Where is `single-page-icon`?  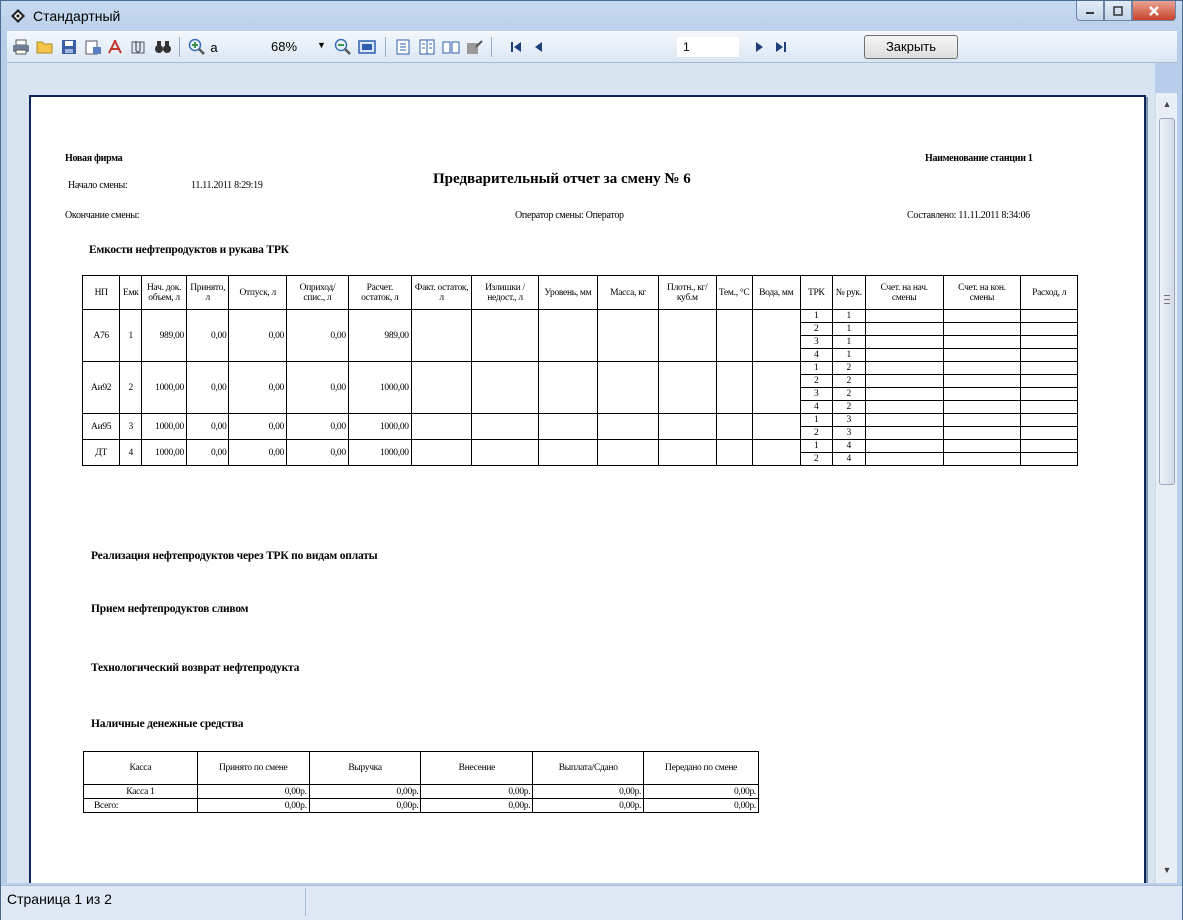 single-page-icon is located at coordinates (403, 47).